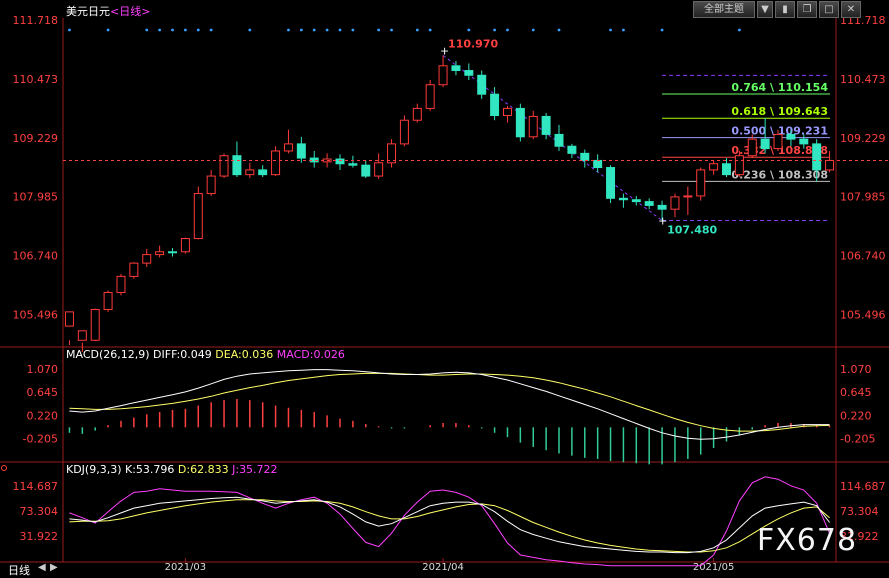  Describe the element at coordinates (807, 9) in the screenshot. I see `restore-window-icon: ❐` at that location.